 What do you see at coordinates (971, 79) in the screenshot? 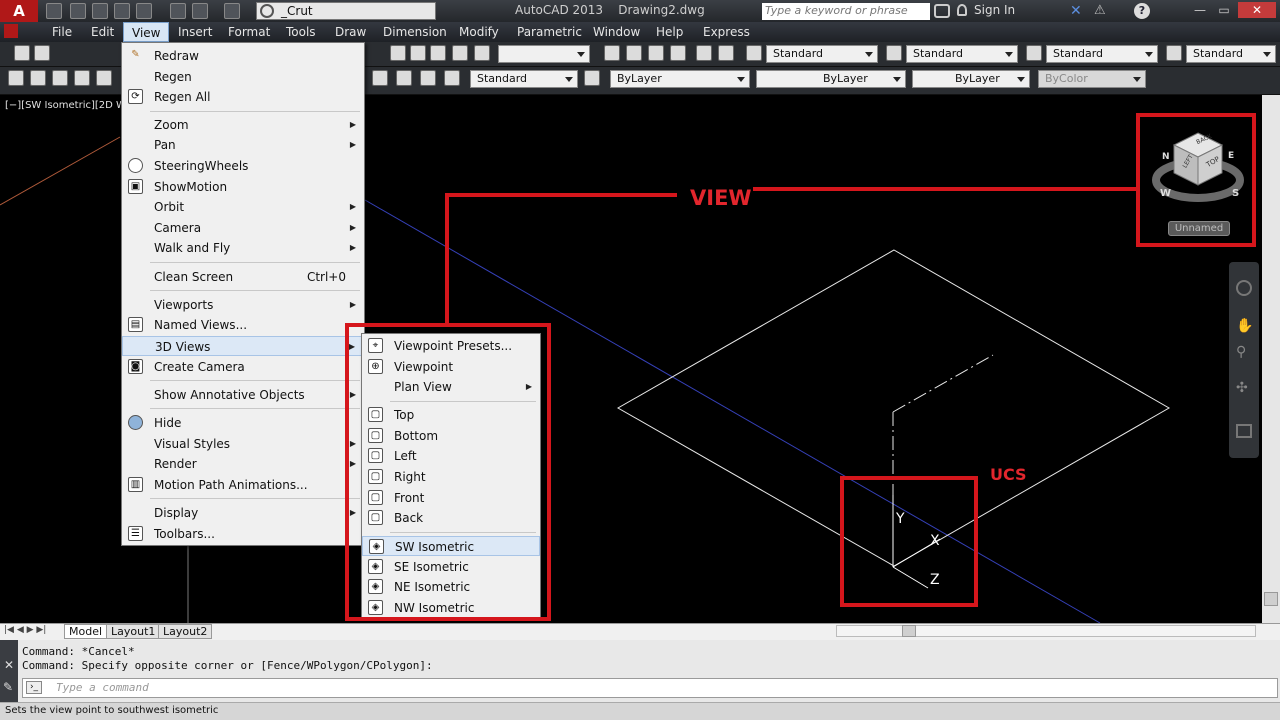
I see `lineweight-dropdown: ByLayer` at bounding box center [971, 79].